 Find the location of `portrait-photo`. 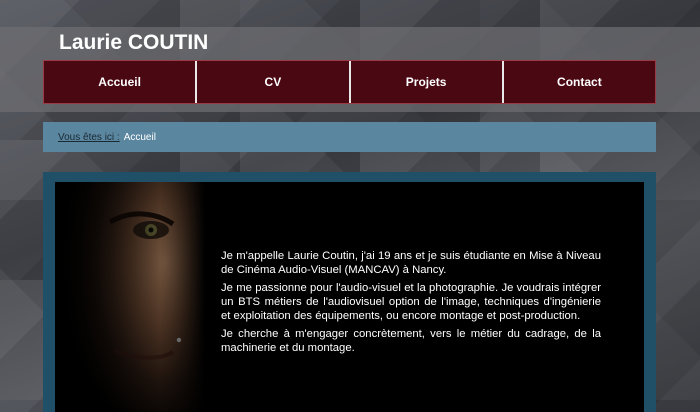

portrait-photo is located at coordinates (130, 297).